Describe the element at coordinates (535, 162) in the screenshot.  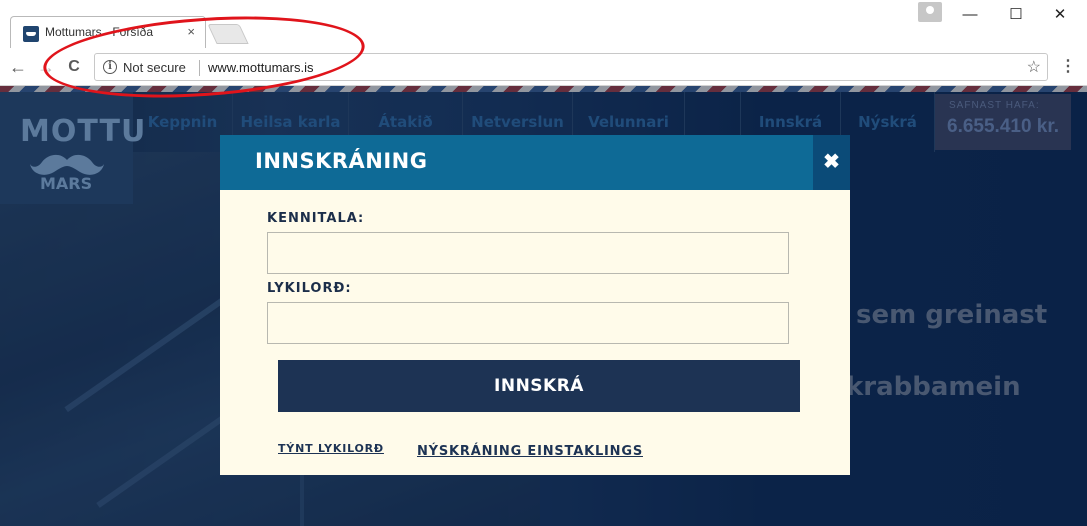
I see `modal-header: INNSKRÁNING ✖` at that location.